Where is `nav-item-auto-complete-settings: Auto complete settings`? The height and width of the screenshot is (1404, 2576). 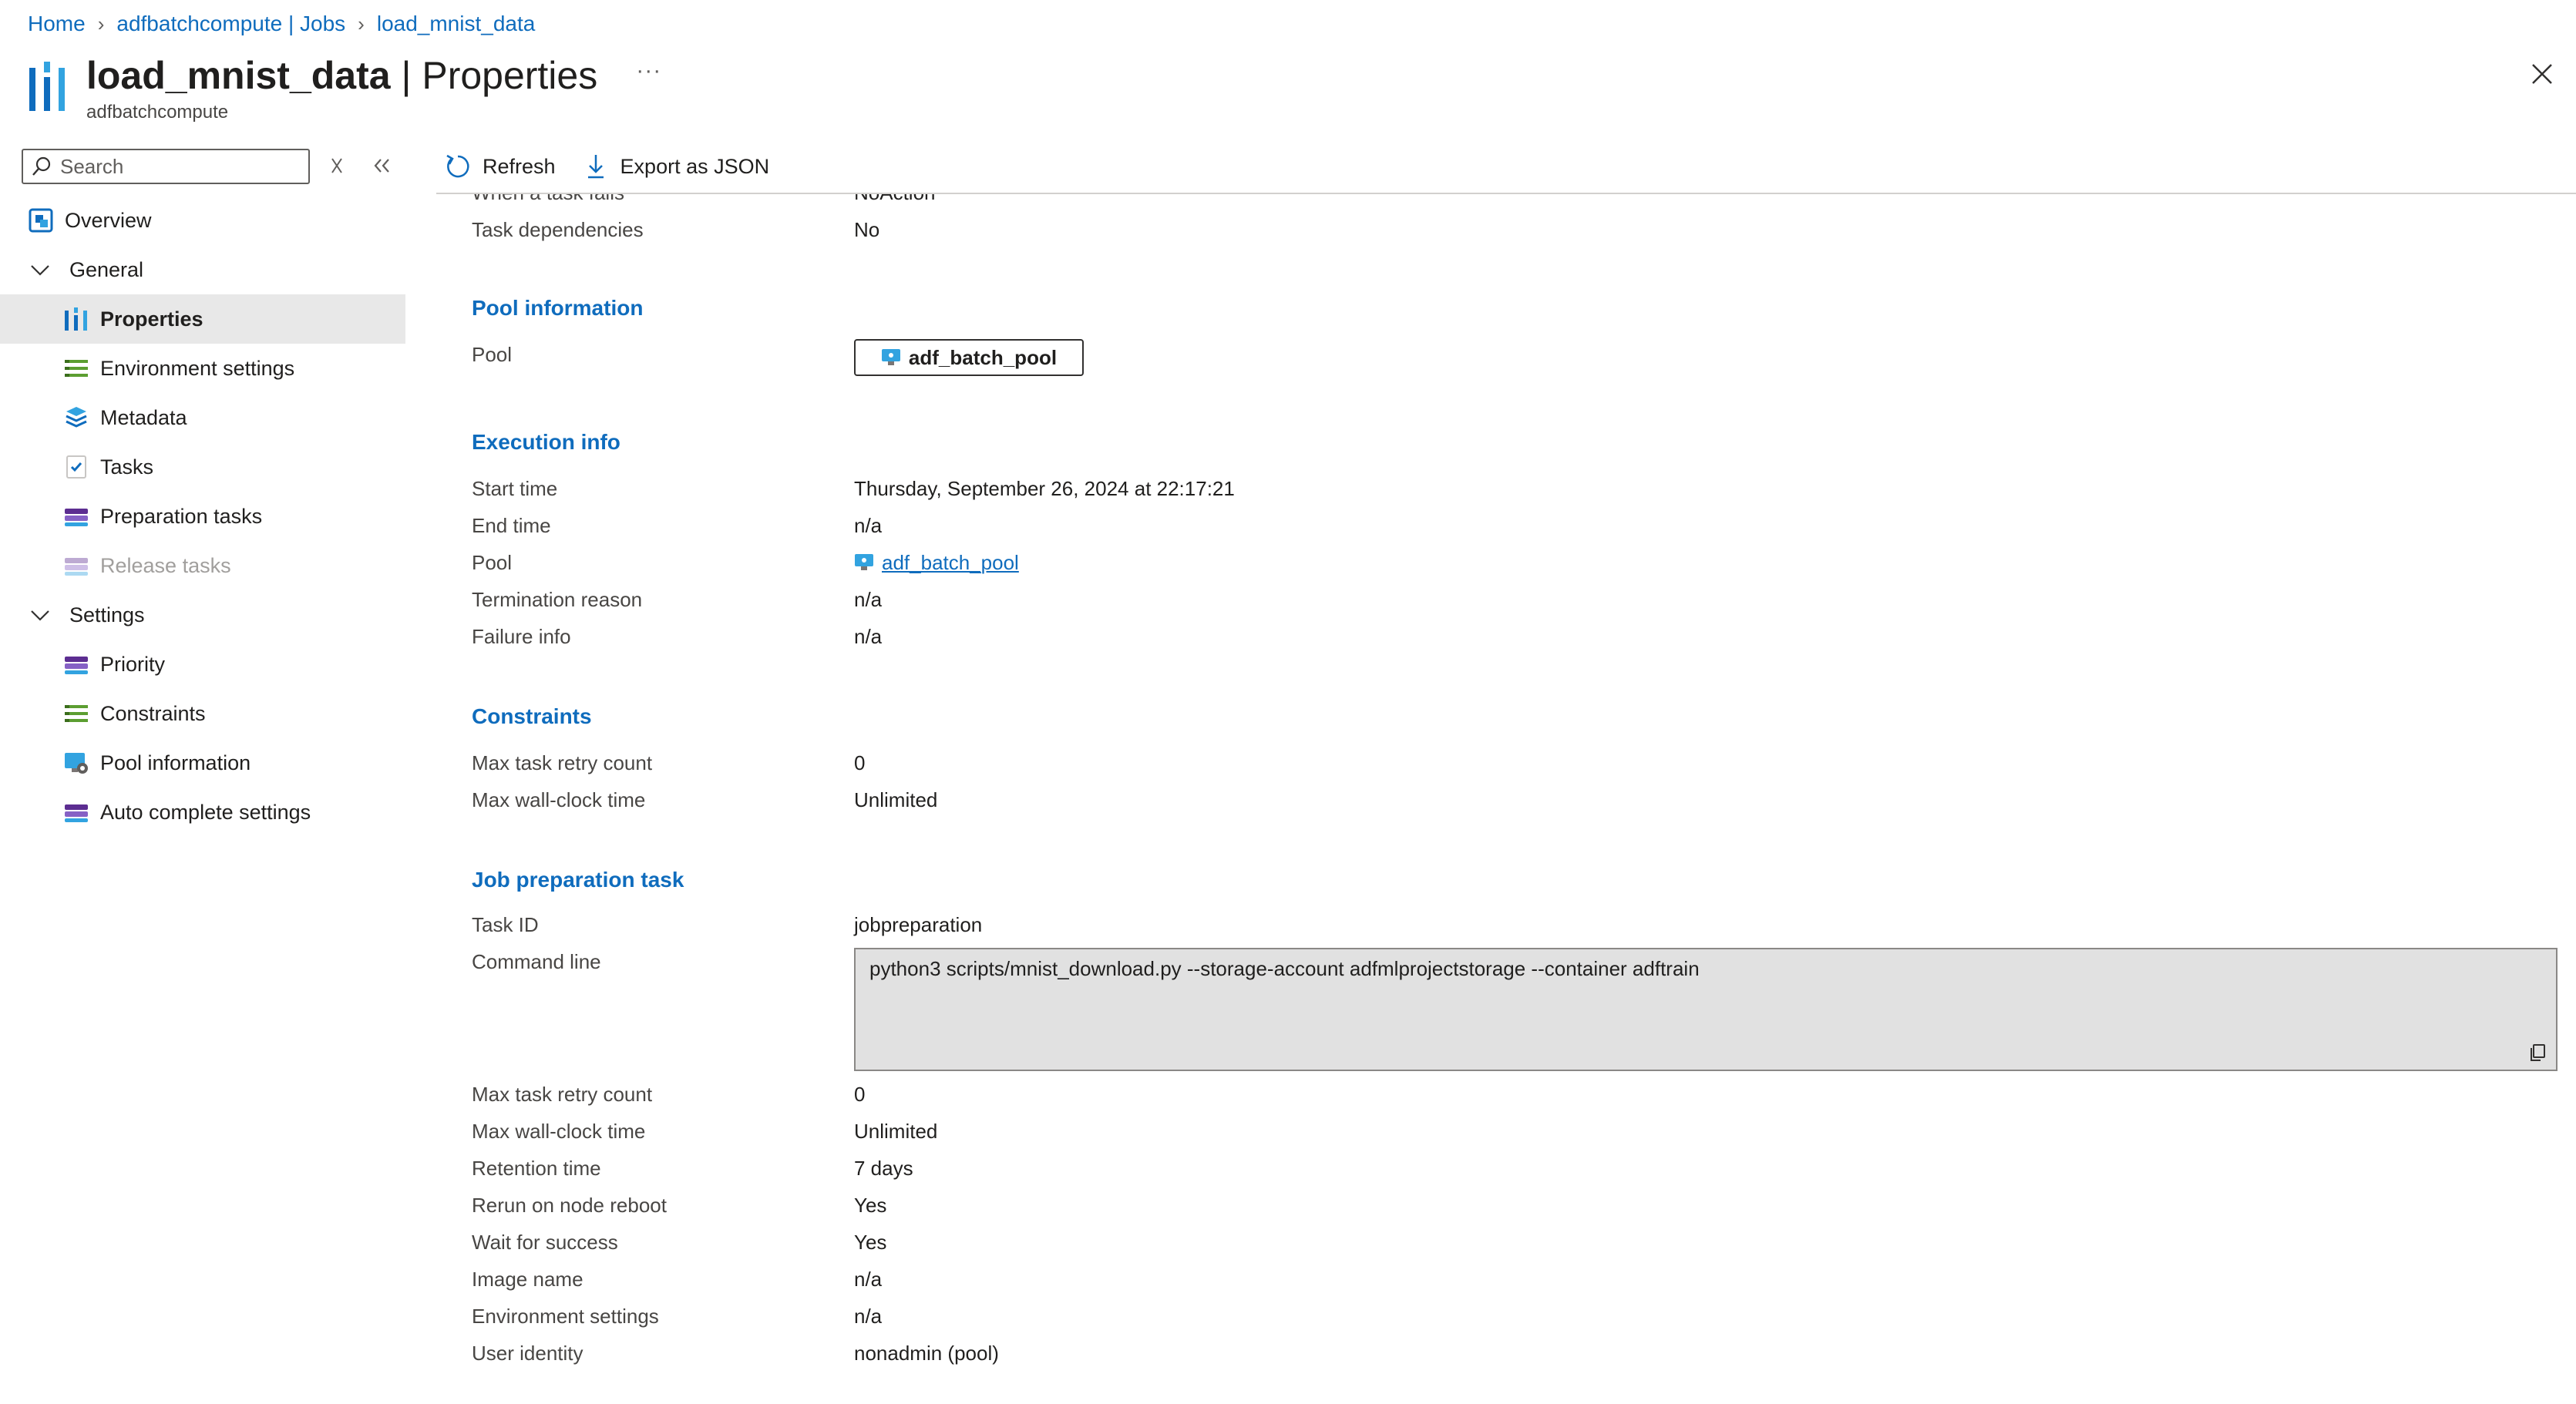
nav-item-auto-complete-settings: Auto complete settings is located at coordinates (202, 812).